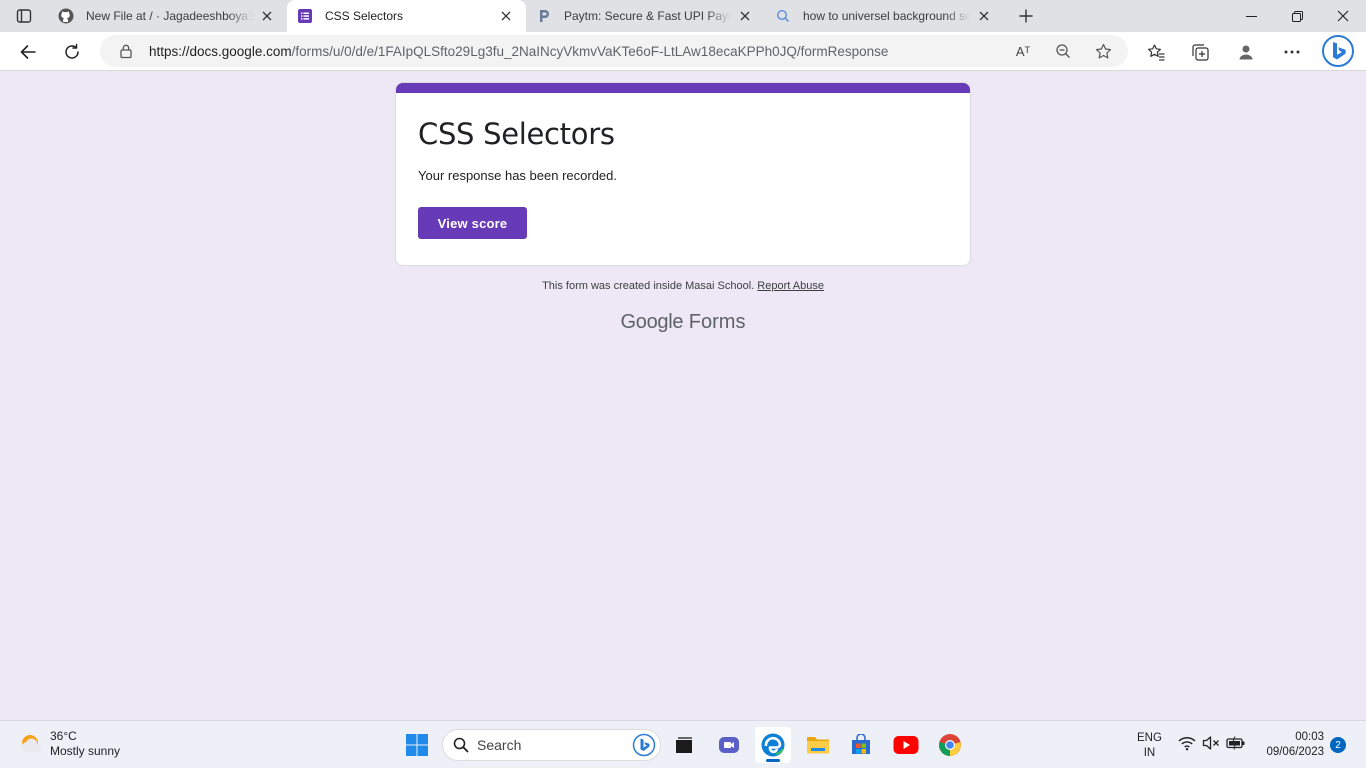 The height and width of the screenshot is (768, 1366). I want to click on back-button, so click(28, 52).